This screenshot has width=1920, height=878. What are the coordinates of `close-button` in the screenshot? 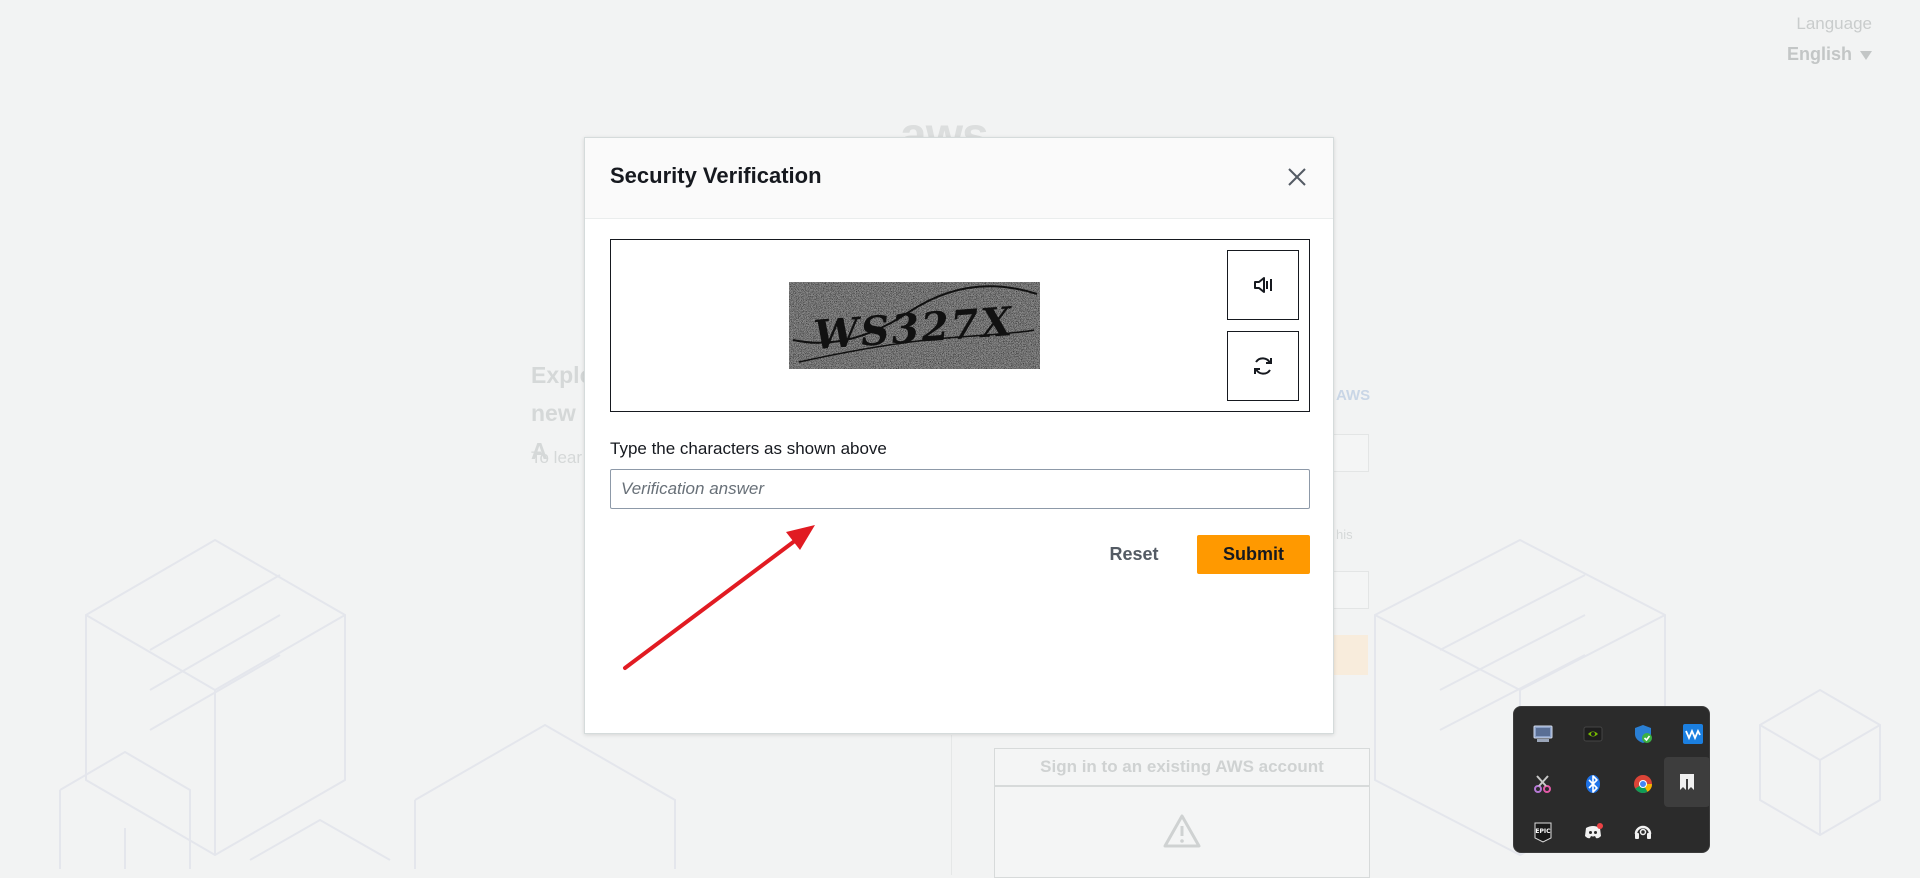 It's located at (1297, 177).